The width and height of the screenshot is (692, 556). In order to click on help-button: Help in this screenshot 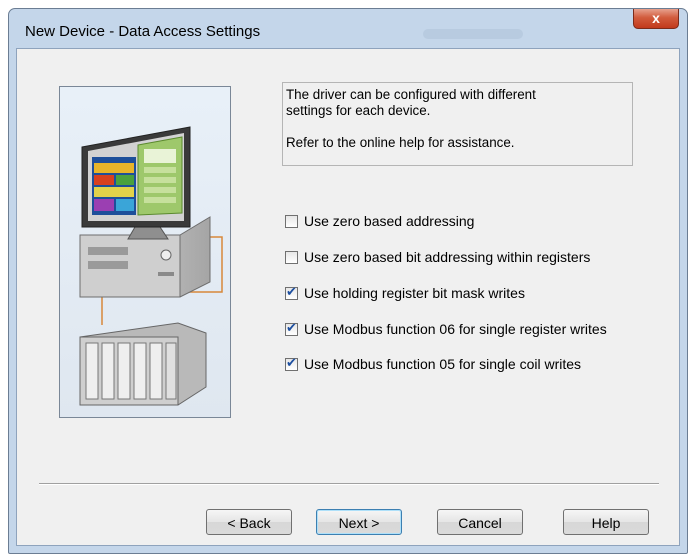, I will do `click(606, 522)`.